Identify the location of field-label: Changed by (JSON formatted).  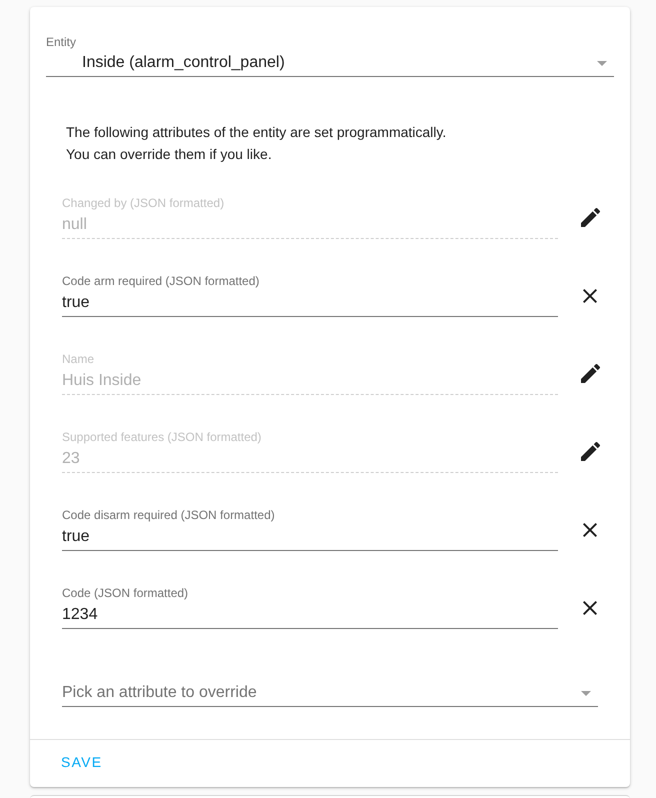
(143, 203).